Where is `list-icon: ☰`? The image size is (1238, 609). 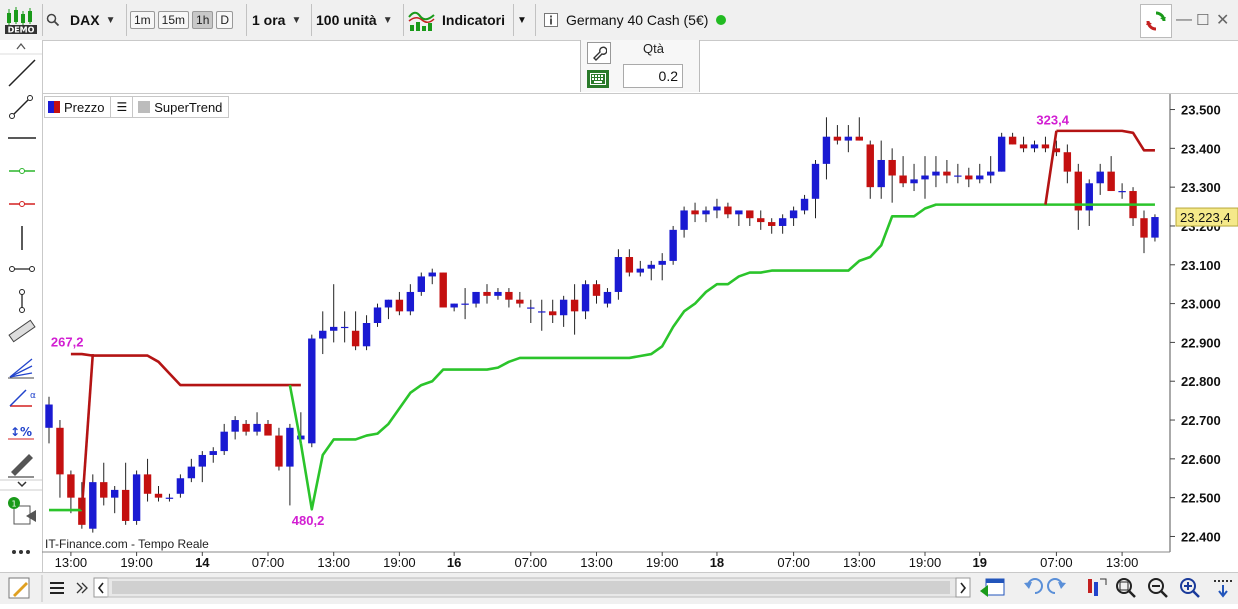 list-icon: ☰ is located at coordinates (121, 107).